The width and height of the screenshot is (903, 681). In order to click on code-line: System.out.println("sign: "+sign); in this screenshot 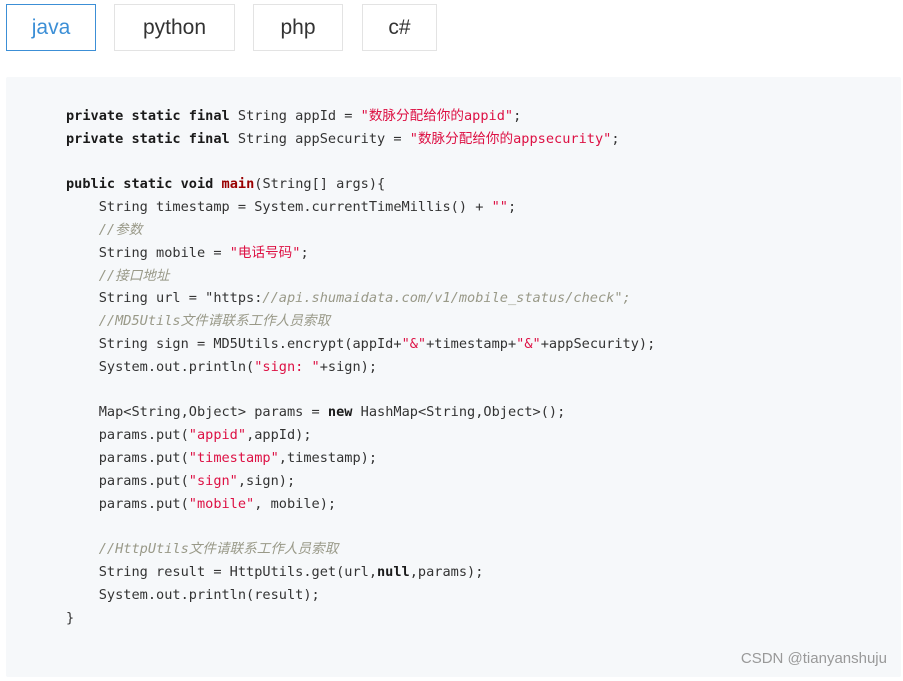, I will do `click(222, 366)`.